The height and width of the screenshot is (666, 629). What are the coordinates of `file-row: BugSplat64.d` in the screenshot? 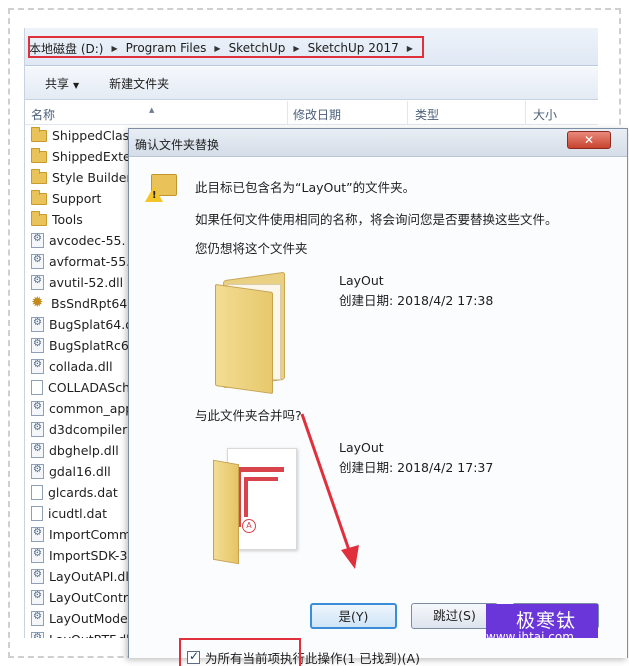 It's located at (85, 324).